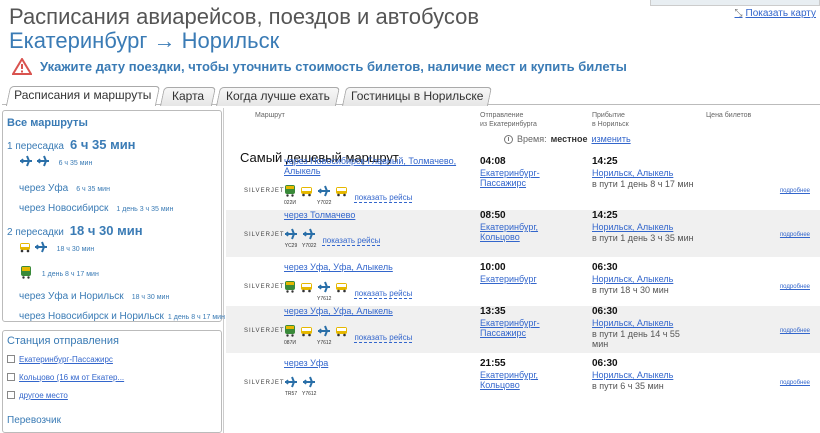  I want to click on map-thumbnail, so click(735, 3).